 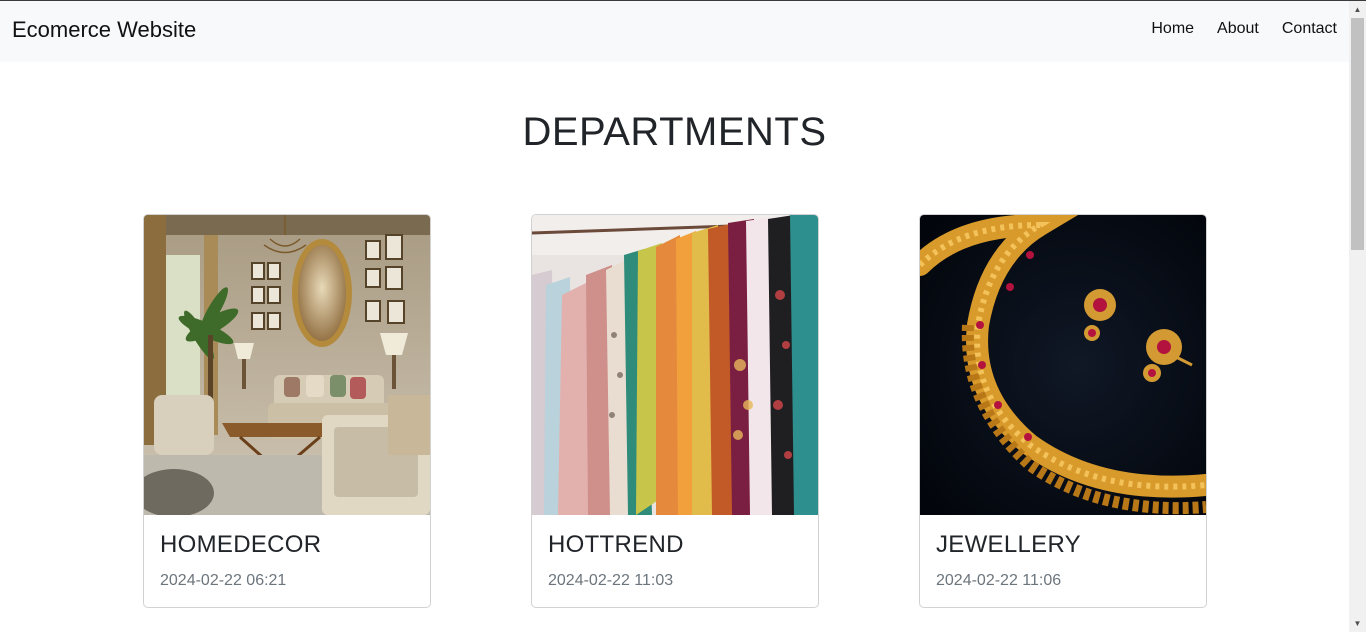 What do you see at coordinates (287, 365) in the screenshot?
I see `homedecor-image` at bounding box center [287, 365].